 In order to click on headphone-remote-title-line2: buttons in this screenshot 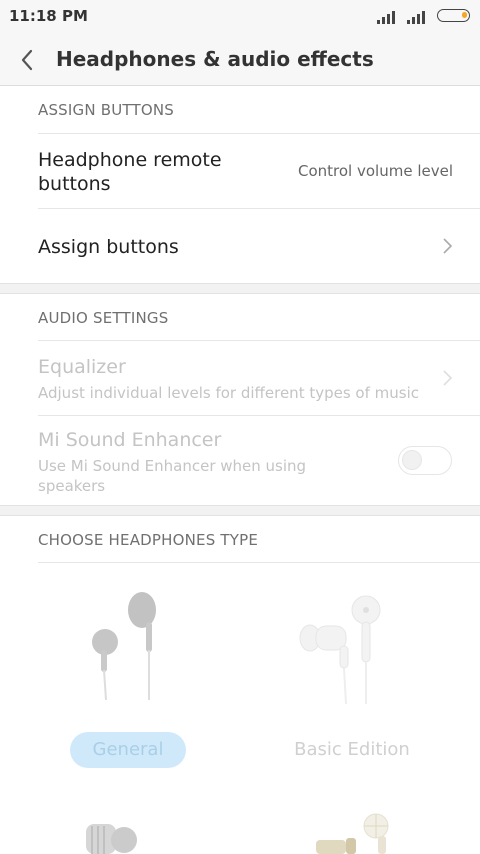, I will do `click(74, 184)`.